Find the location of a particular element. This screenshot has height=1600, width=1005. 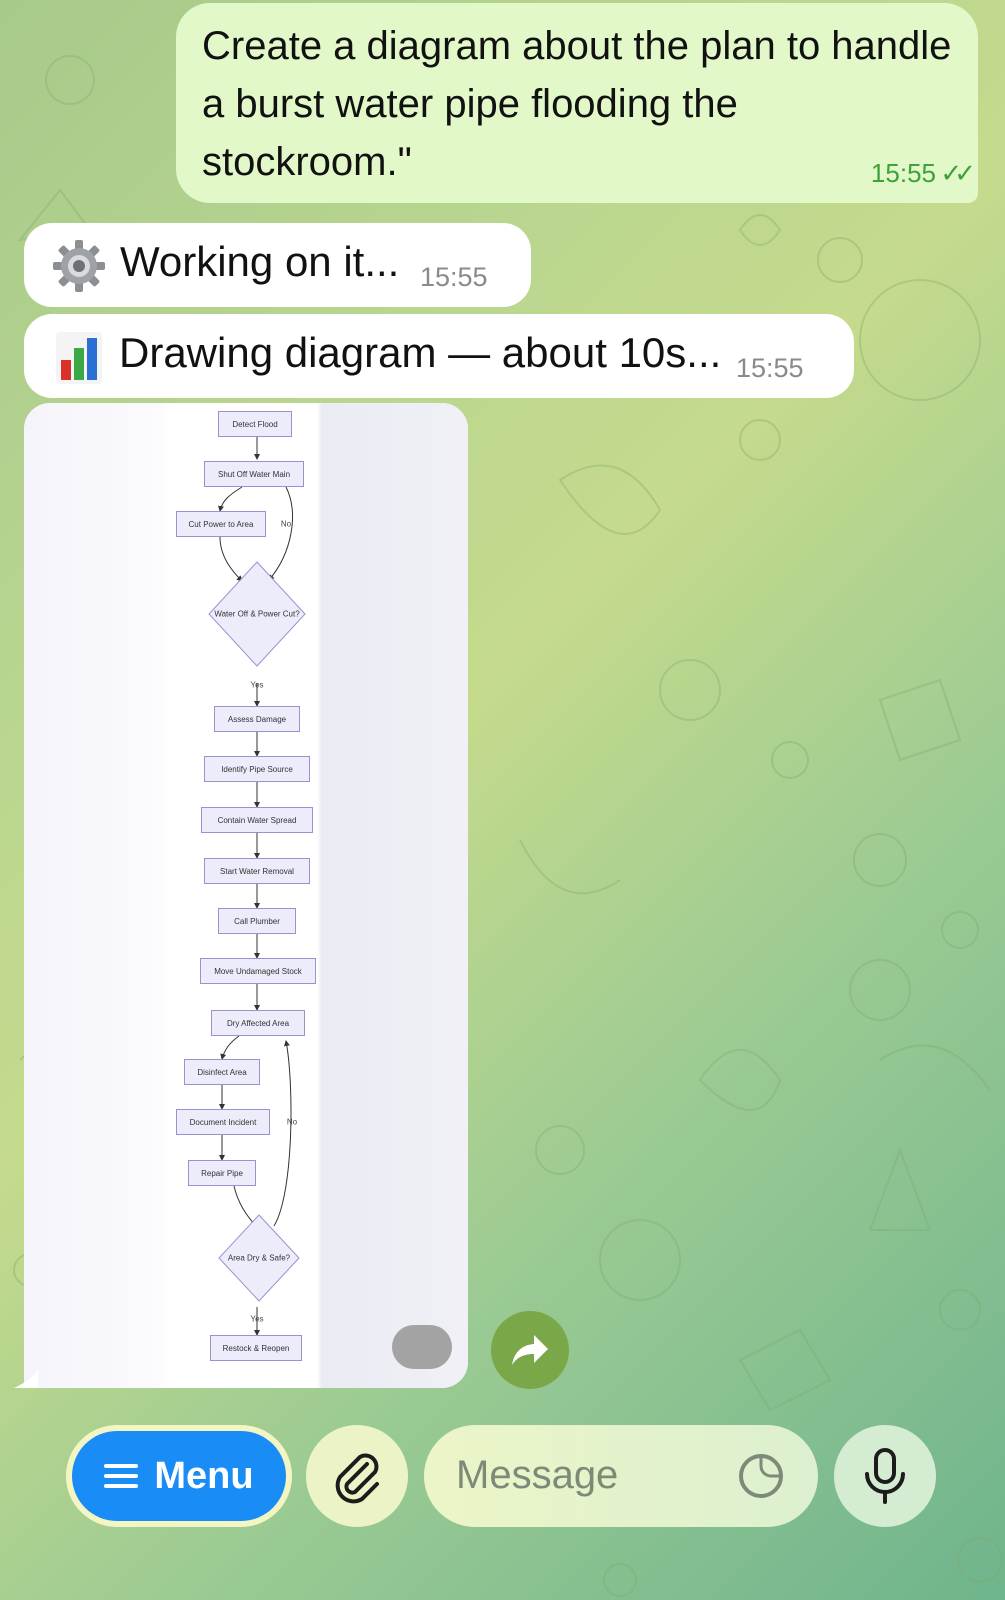

edge-label-yes-2: Yes is located at coordinates (257, 1319).